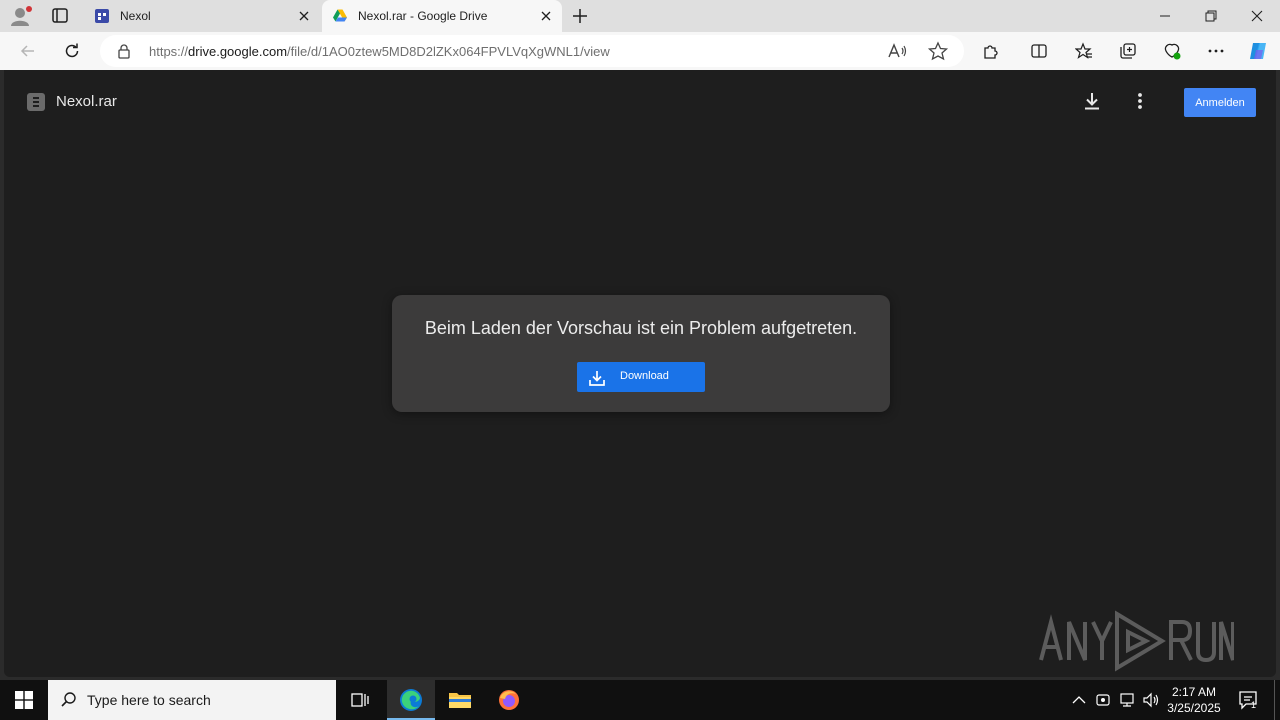 This screenshot has width=1280, height=720. What do you see at coordinates (938, 51) in the screenshot?
I see `favorite-star-icon` at bounding box center [938, 51].